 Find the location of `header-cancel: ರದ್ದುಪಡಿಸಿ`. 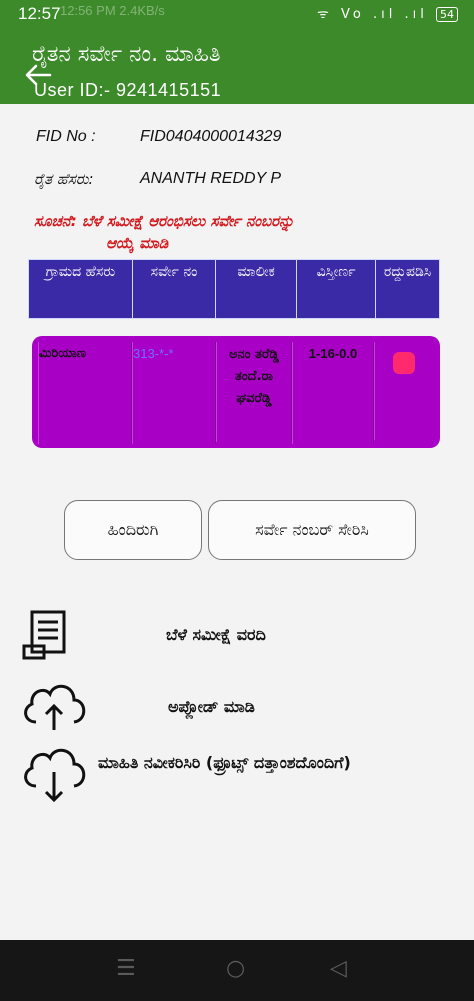

header-cancel: ರದ್ದುಪಡಿಸಿ is located at coordinates (407, 289).